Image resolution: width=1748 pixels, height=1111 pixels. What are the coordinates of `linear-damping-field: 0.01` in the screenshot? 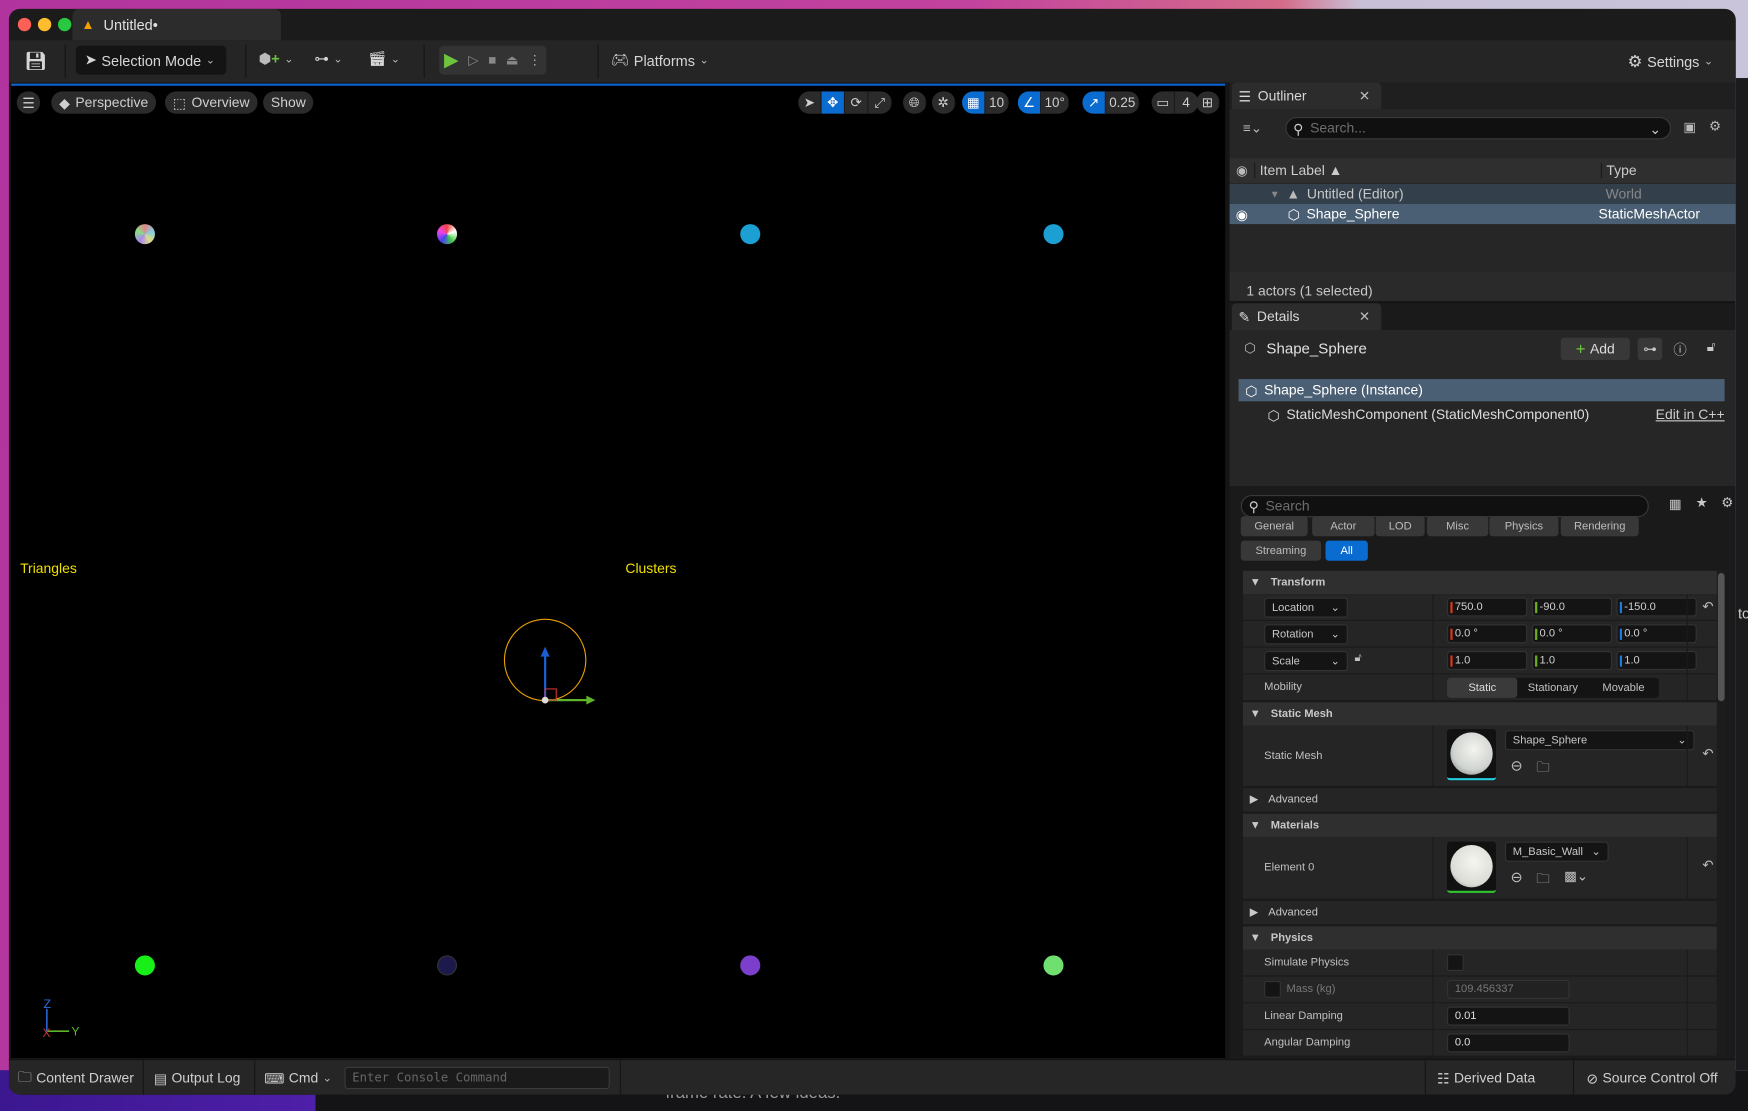 It's located at (1508, 1016).